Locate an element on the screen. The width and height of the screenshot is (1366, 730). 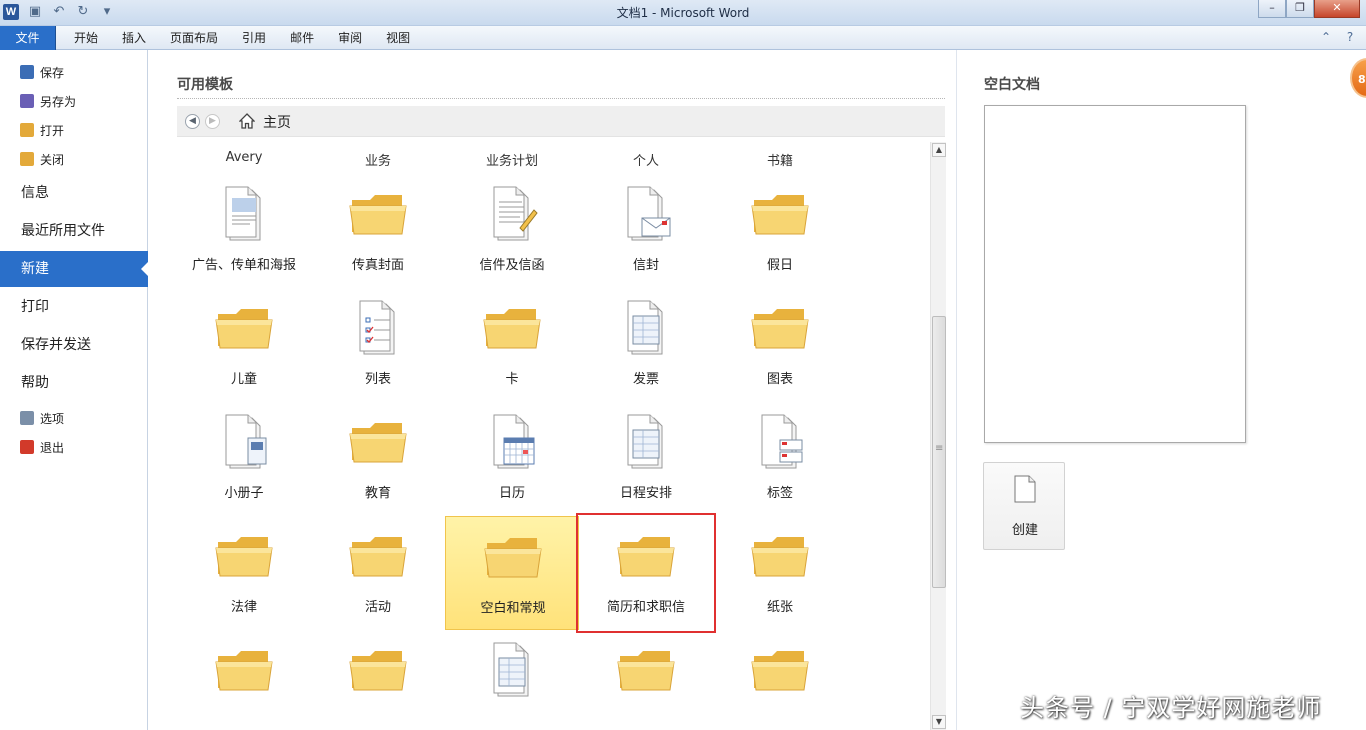
customize-qat-icon: ▾ is located at coordinates (107, 12).